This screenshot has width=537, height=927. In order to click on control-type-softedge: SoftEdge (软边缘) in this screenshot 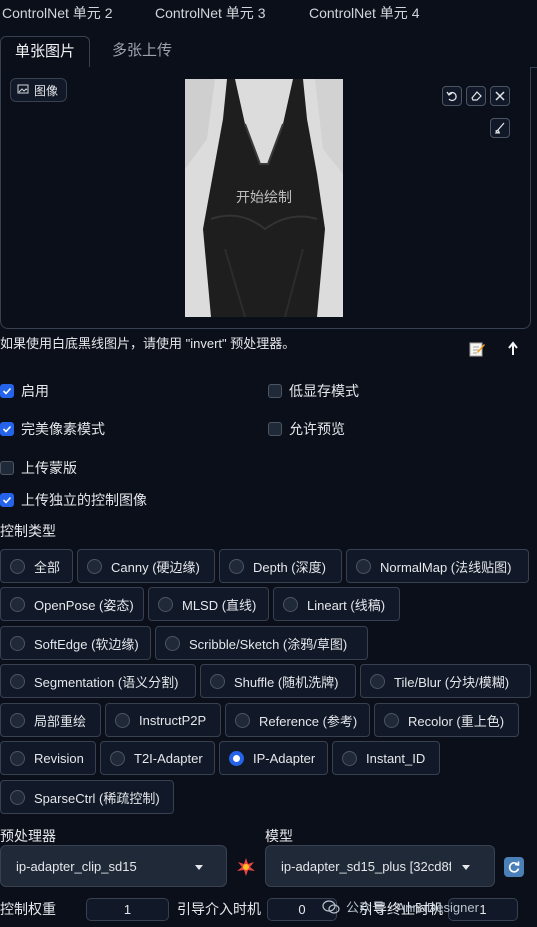, I will do `click(75, 643)`.